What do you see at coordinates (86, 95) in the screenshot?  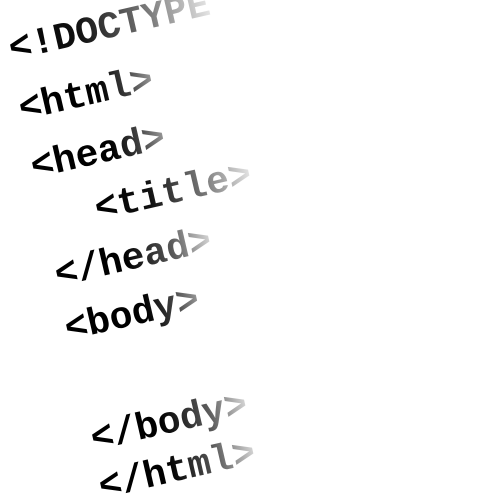 I see `line-html-open: <html>` at bounding box center [86, 95].